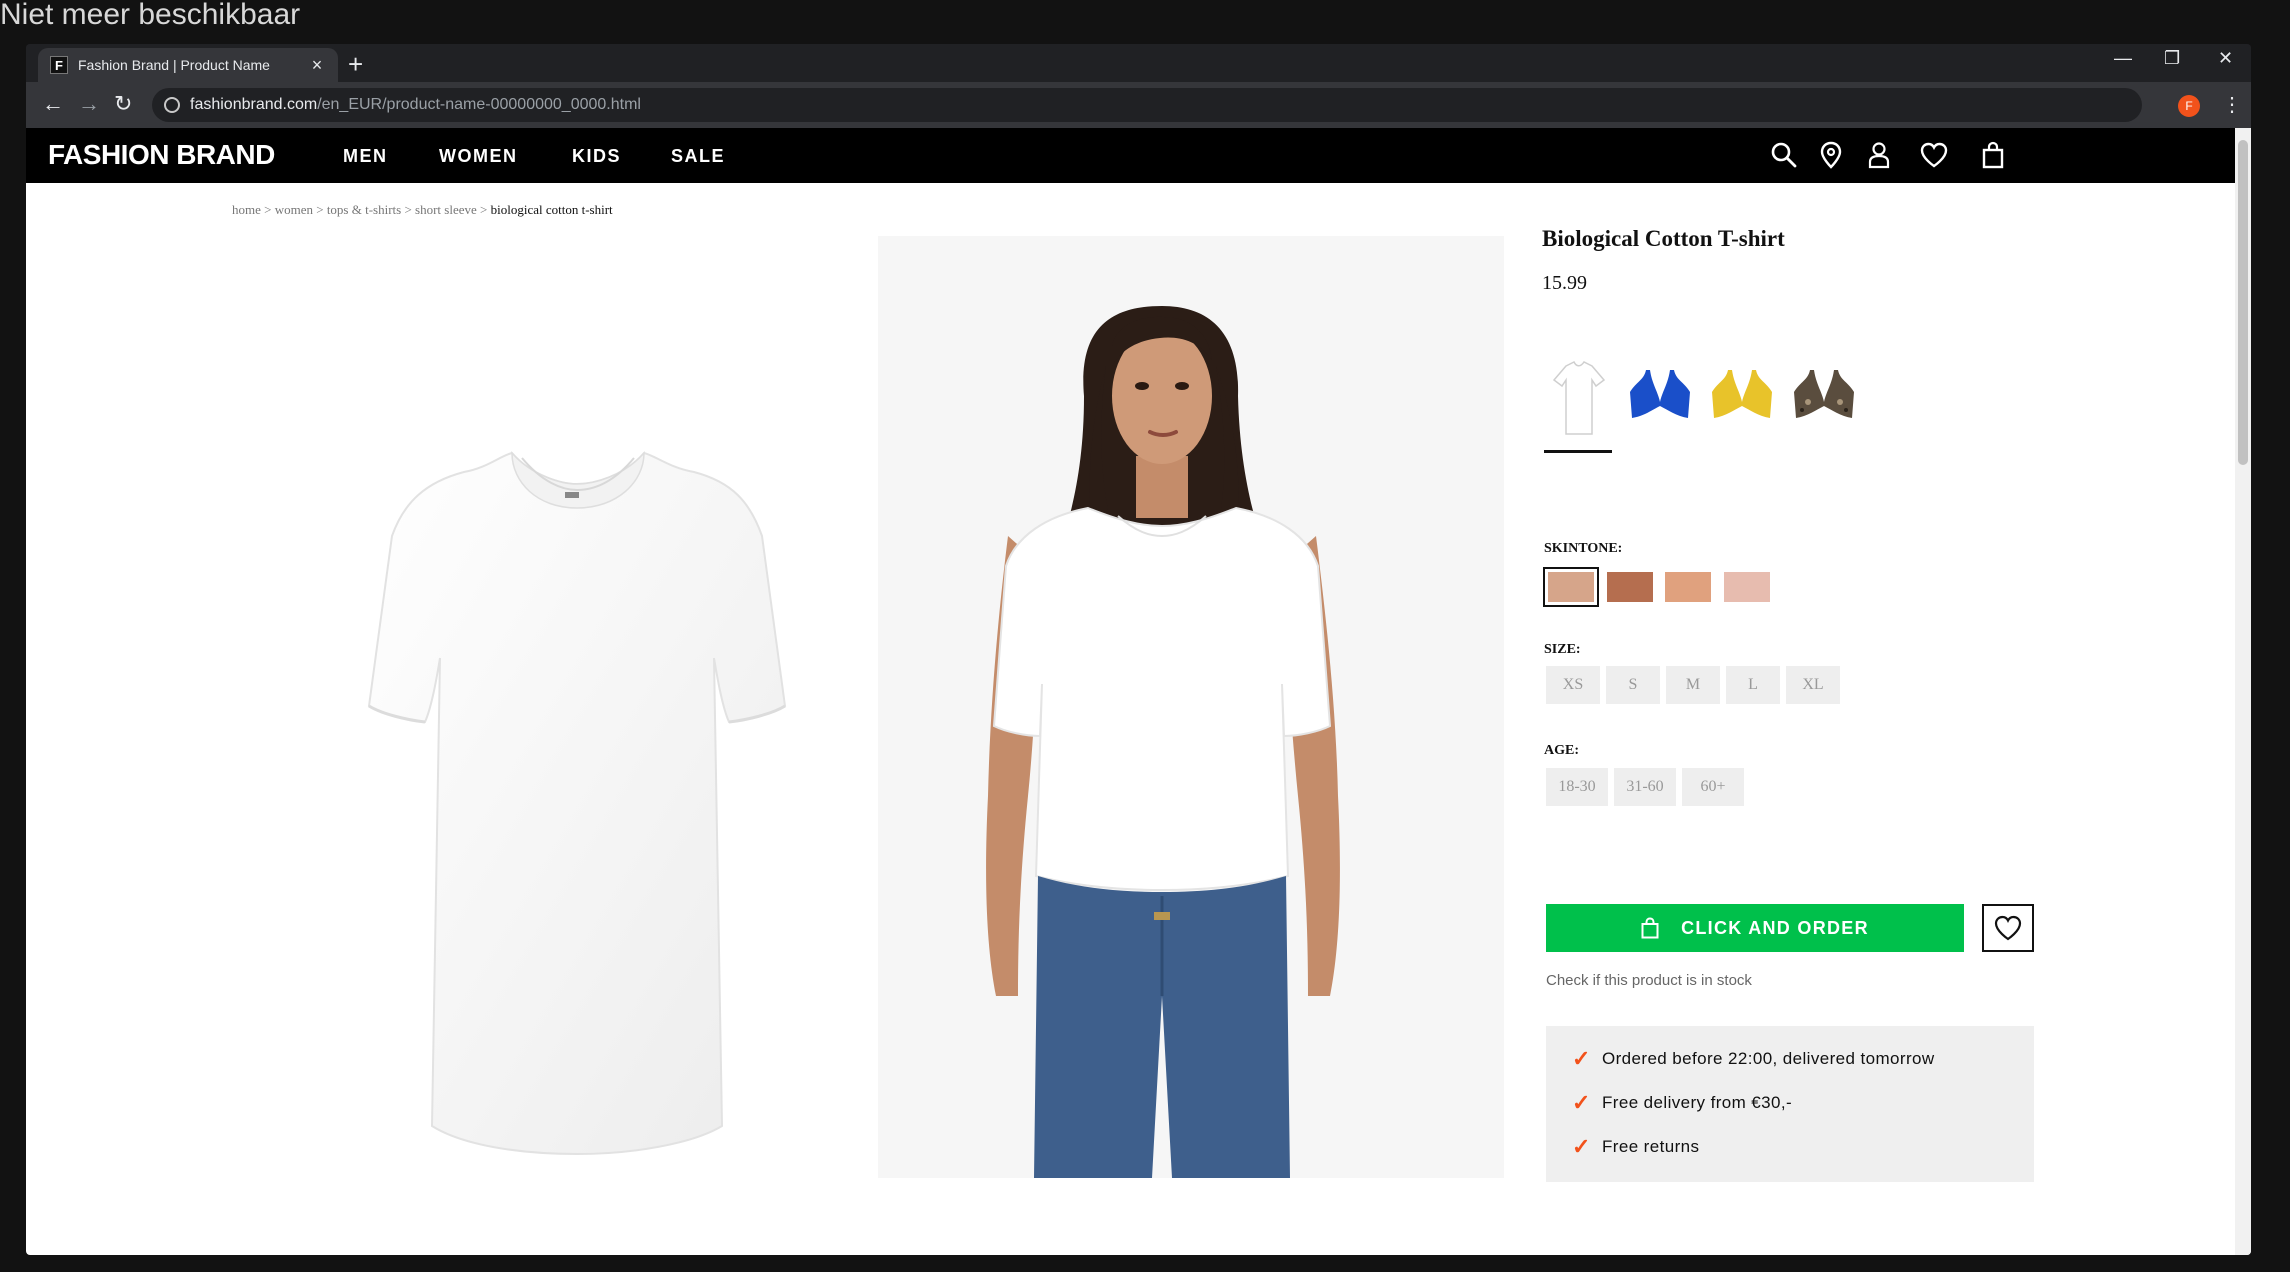 The image size is (2290, 1272). I want to click on color-option-blue-bra, so click(1660, 398).